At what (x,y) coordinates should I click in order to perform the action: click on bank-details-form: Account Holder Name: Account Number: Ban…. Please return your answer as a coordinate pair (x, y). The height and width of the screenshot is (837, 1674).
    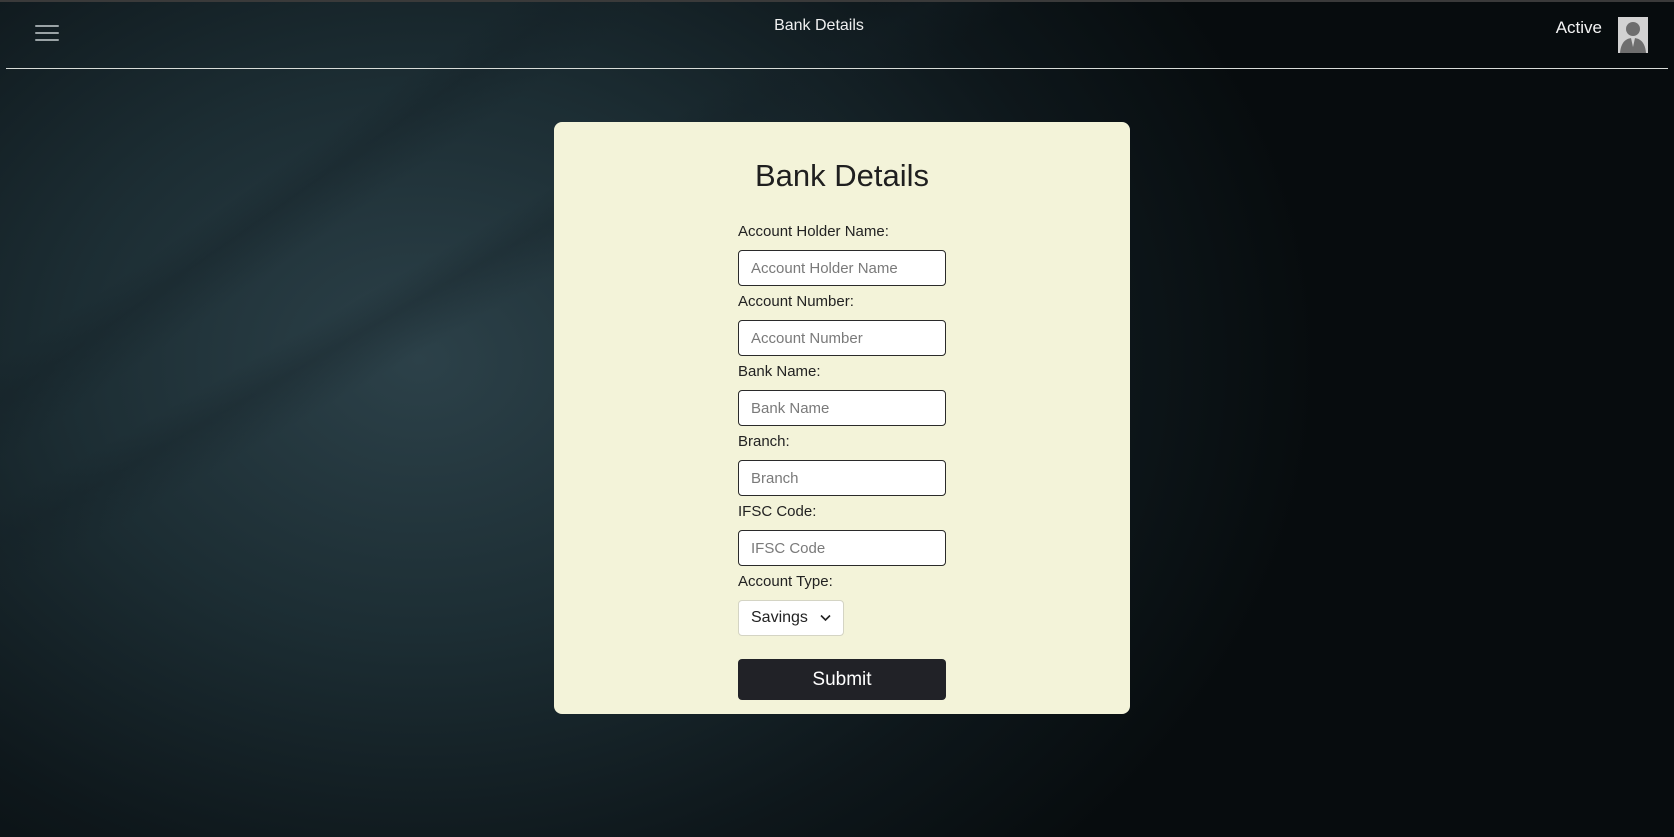
    Looking at the image, I should click on (848, 461).